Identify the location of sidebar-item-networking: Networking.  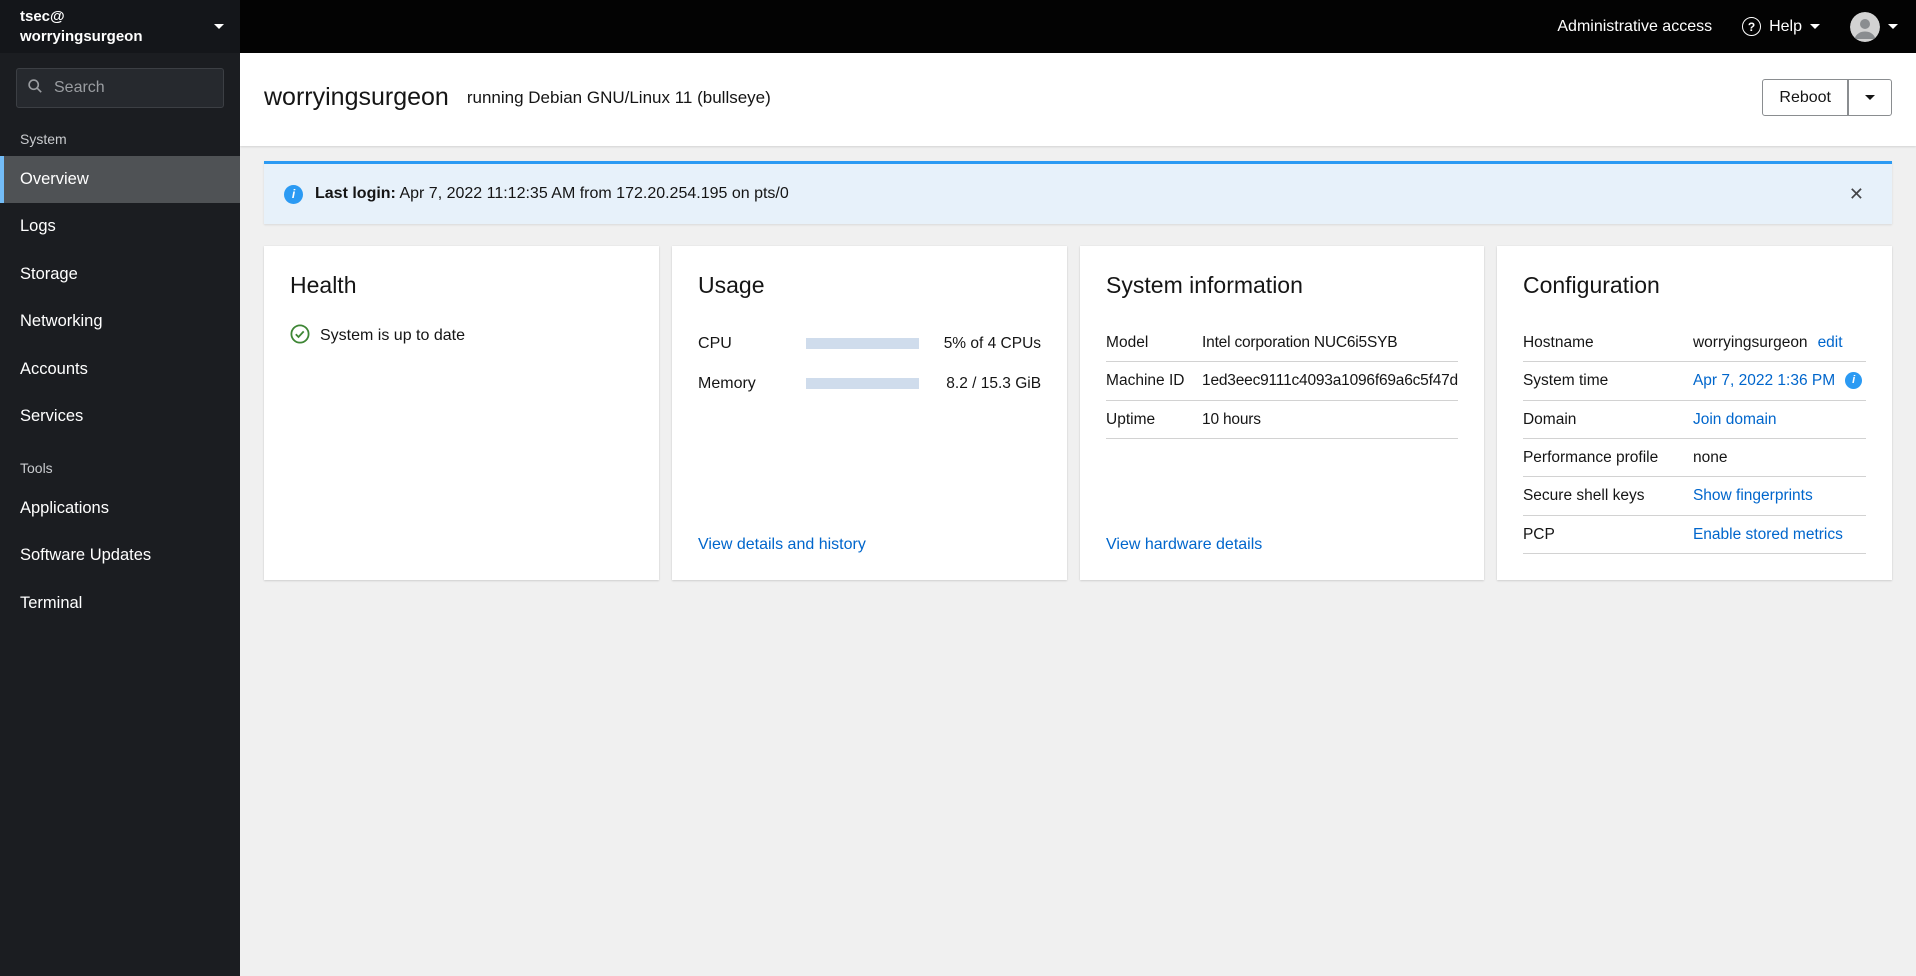
(120, 321).